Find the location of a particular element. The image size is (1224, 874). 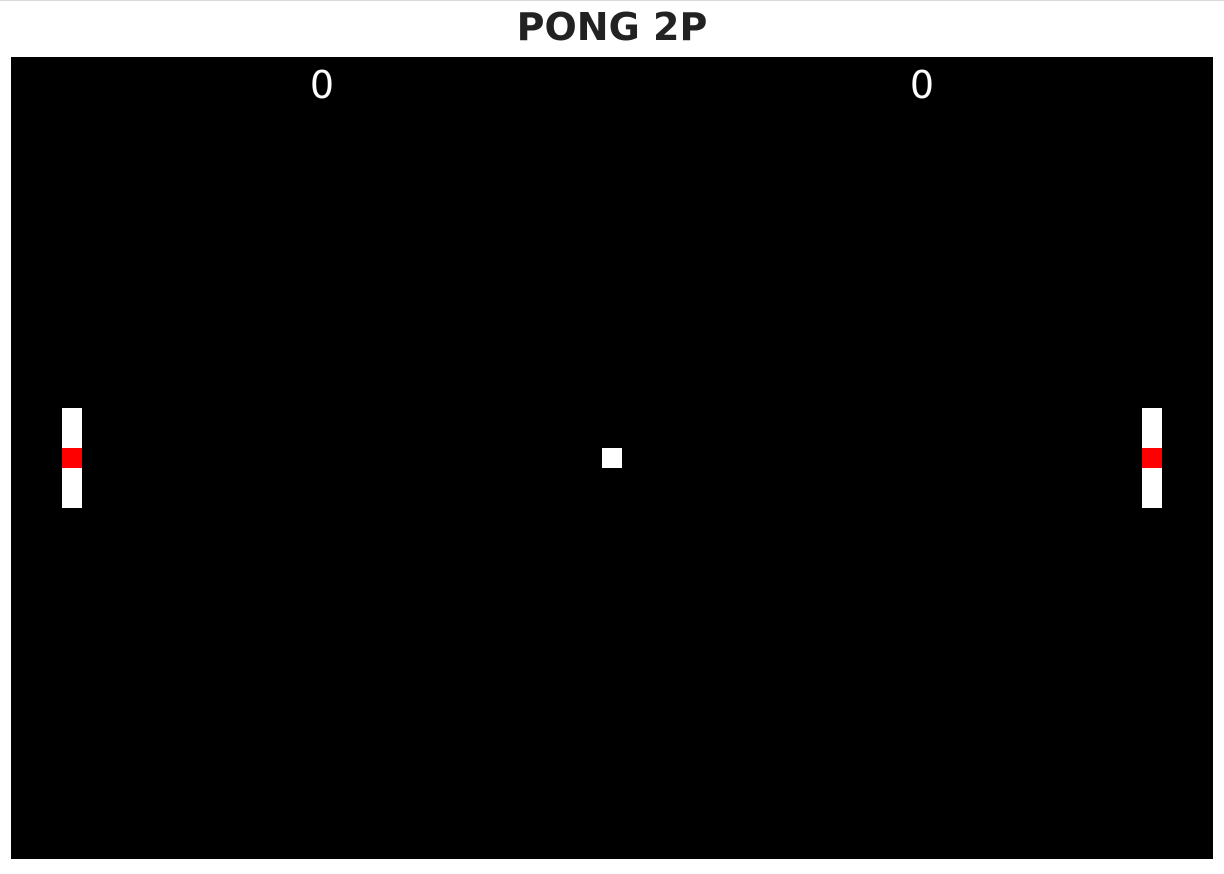

ball is located at coordinates (612, 458).